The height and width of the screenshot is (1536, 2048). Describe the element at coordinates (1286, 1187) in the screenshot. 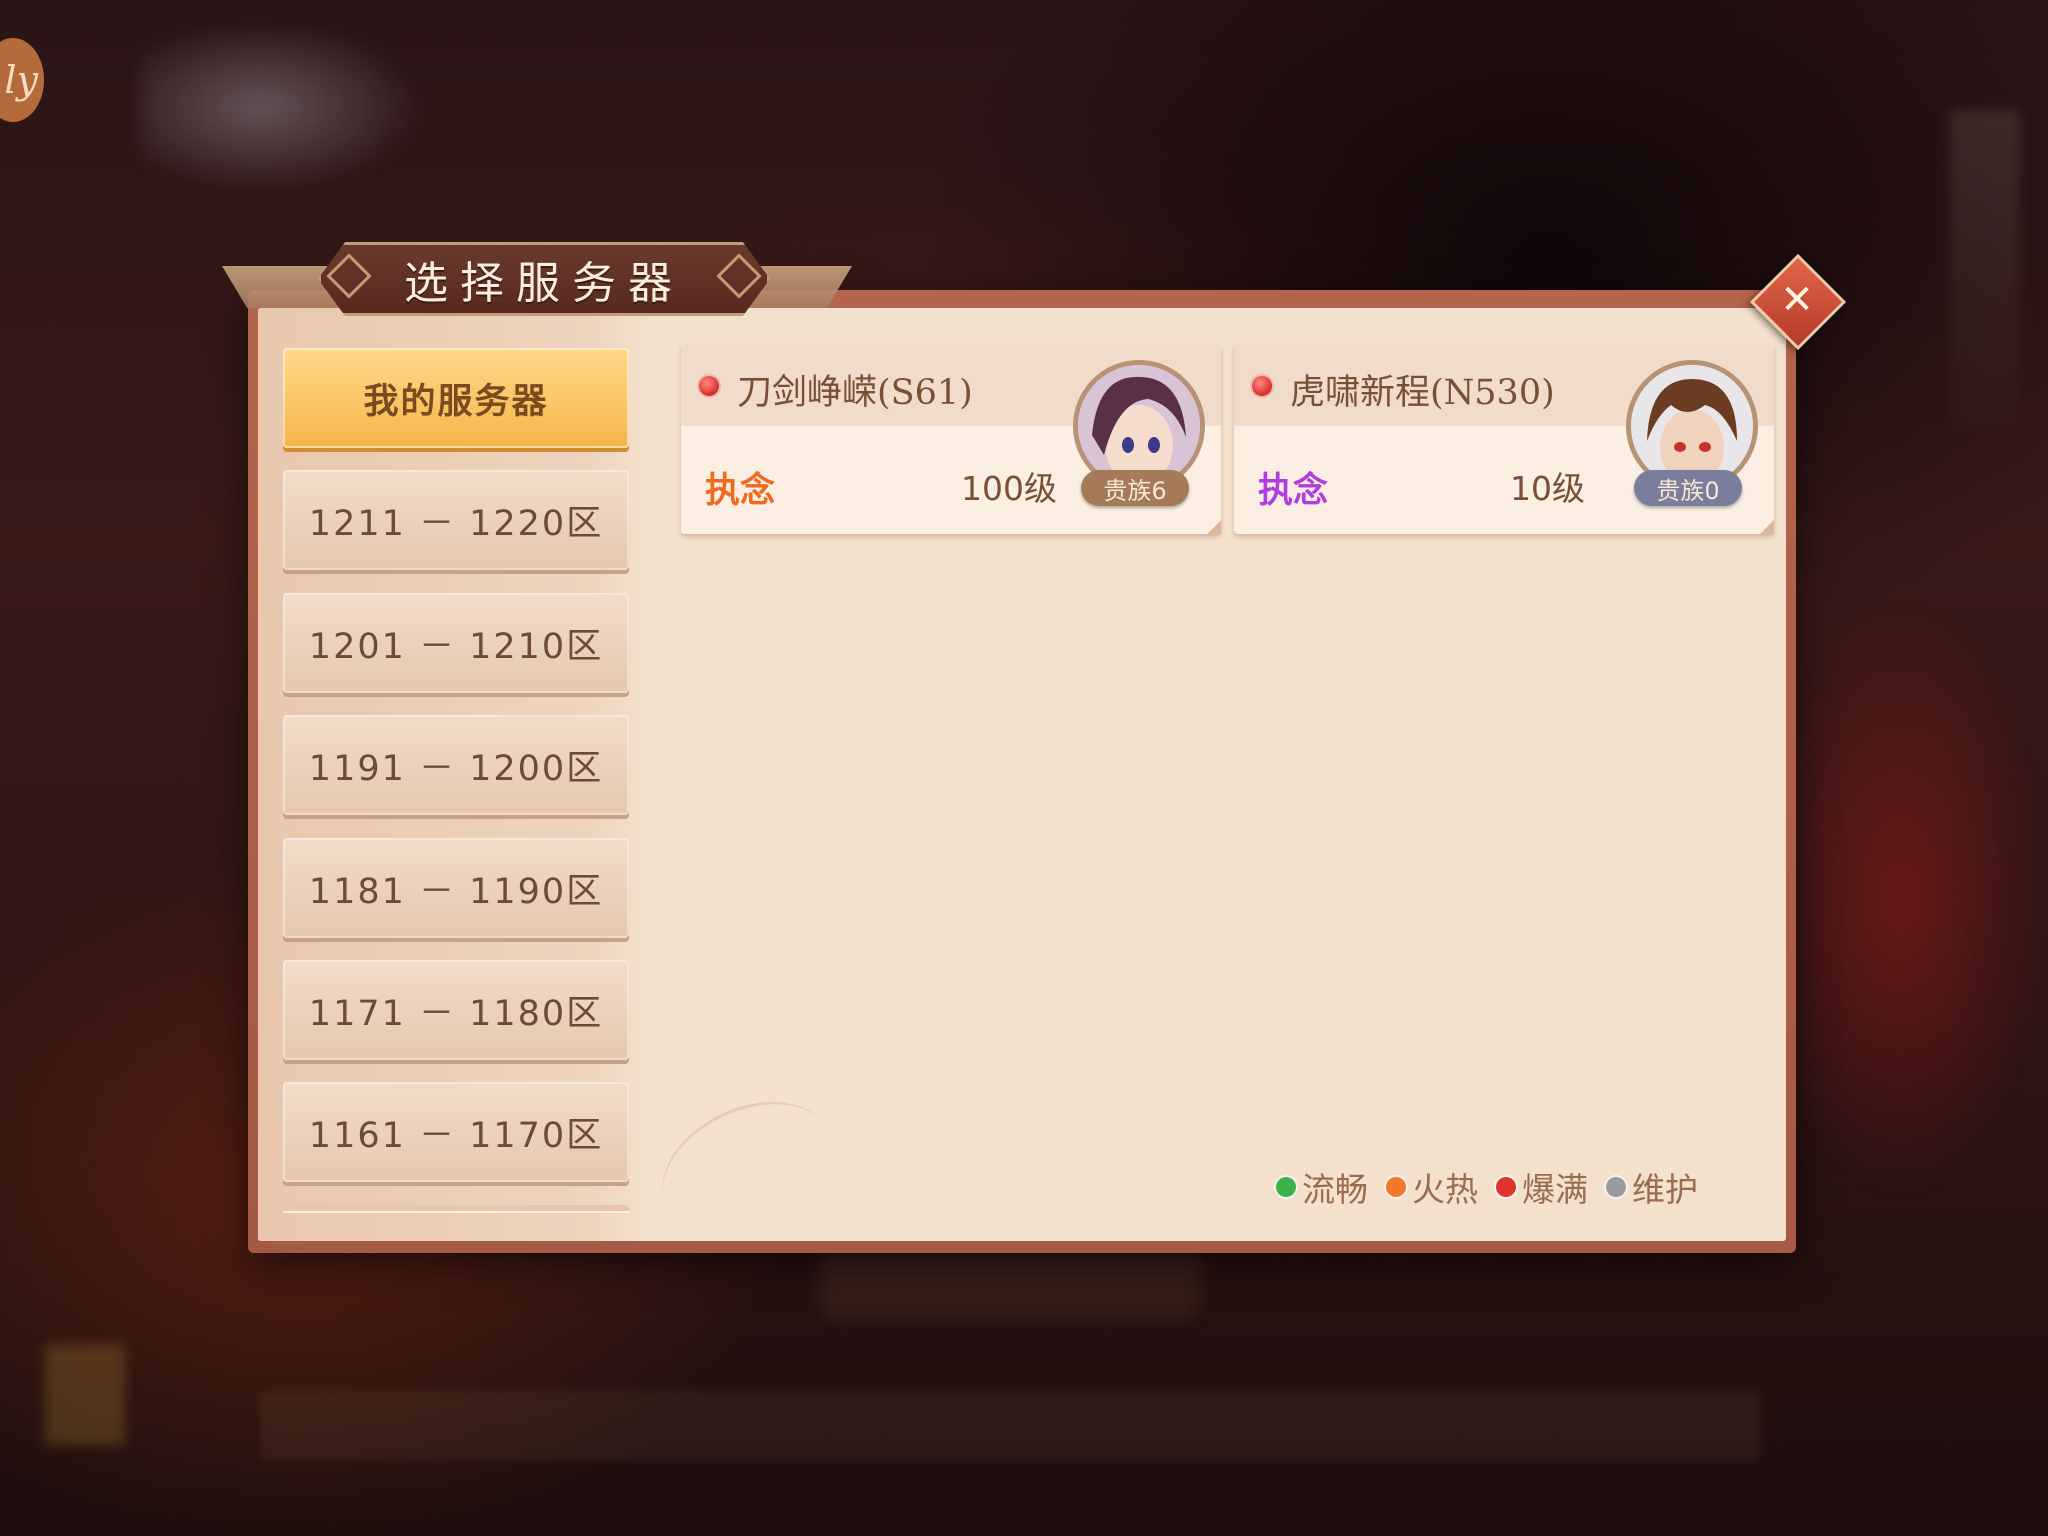

I see `status-smooth-icon` at that location.